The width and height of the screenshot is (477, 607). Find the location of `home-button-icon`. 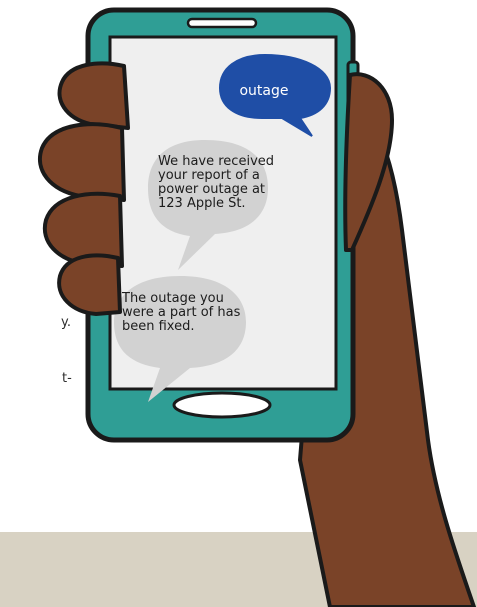

home-button-icon is located at coordinates (222, 405).